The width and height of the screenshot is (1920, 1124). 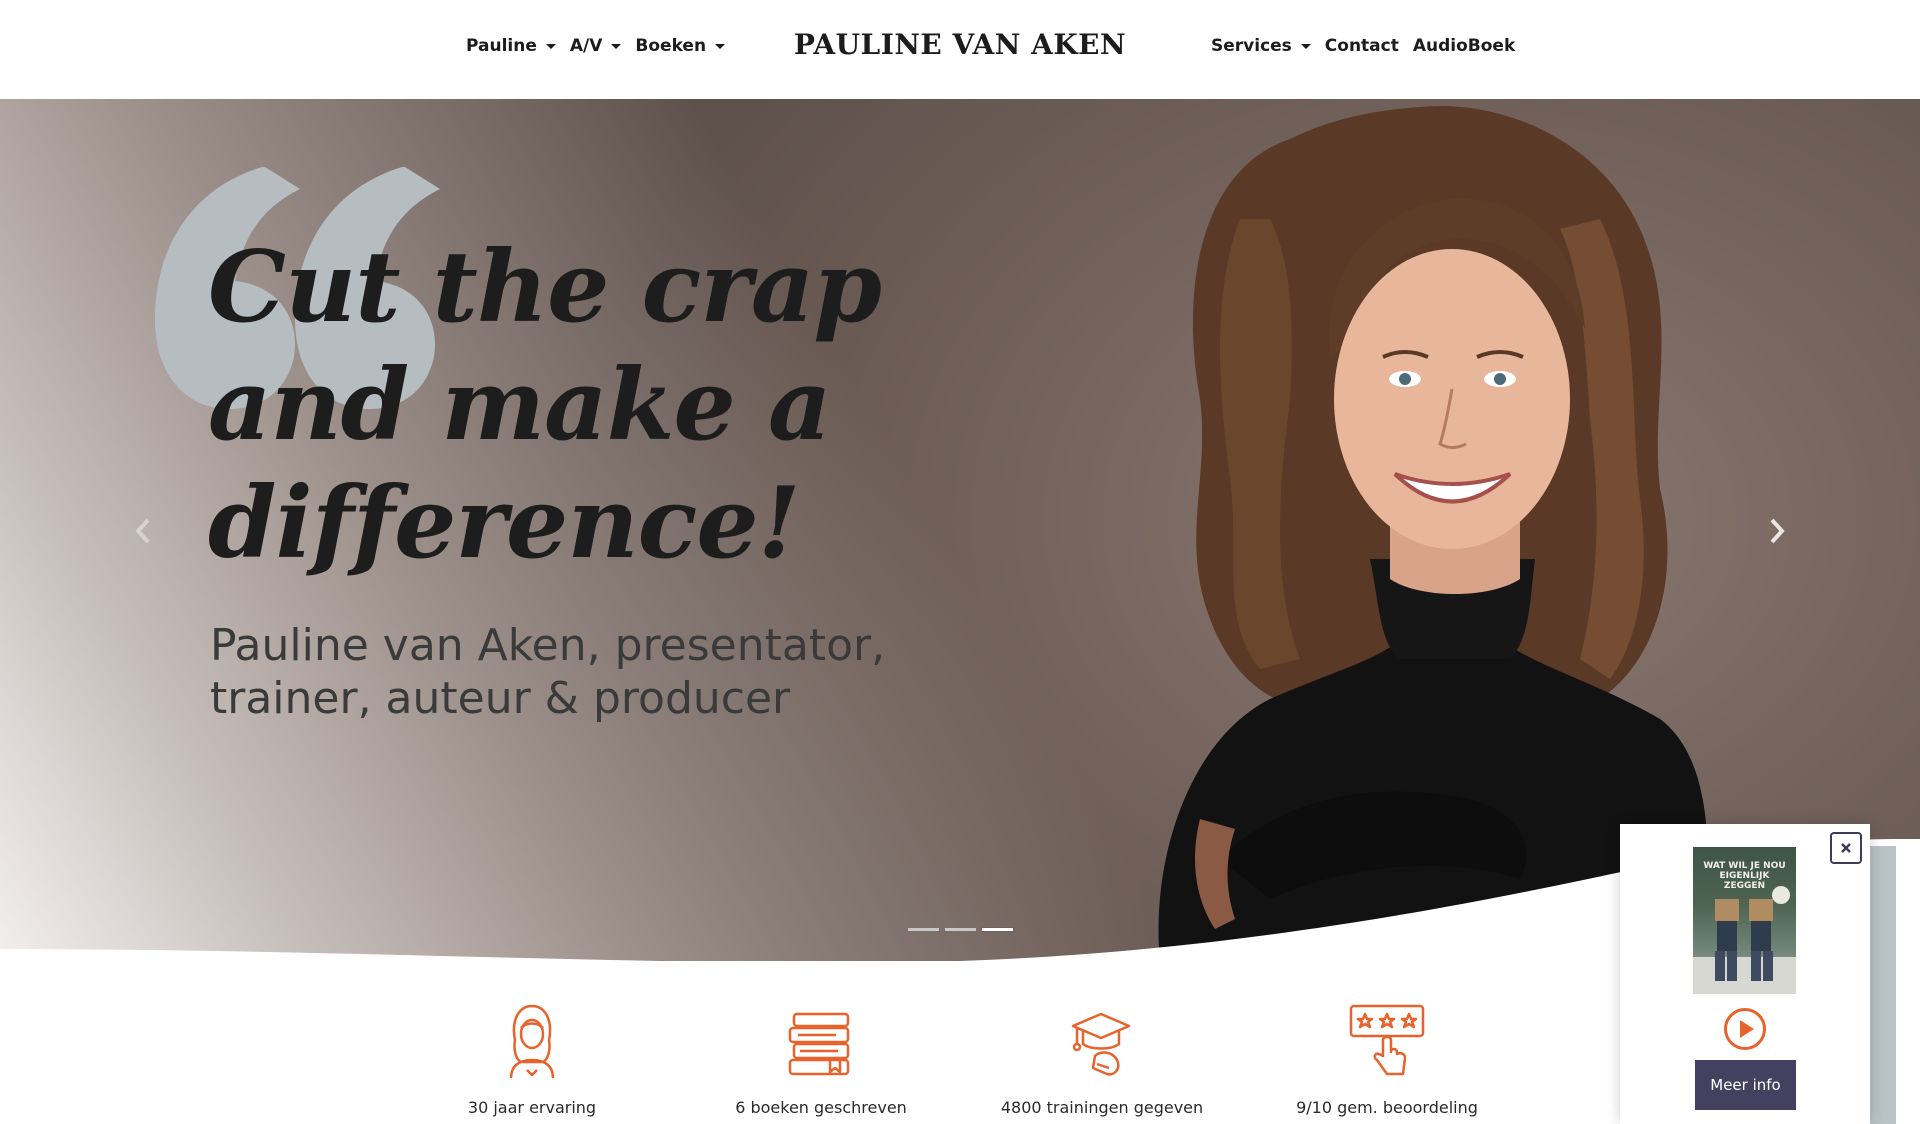 I want to click on brand-logo-link: PAULINE VAN AKEN, so click(x=960, y=44).